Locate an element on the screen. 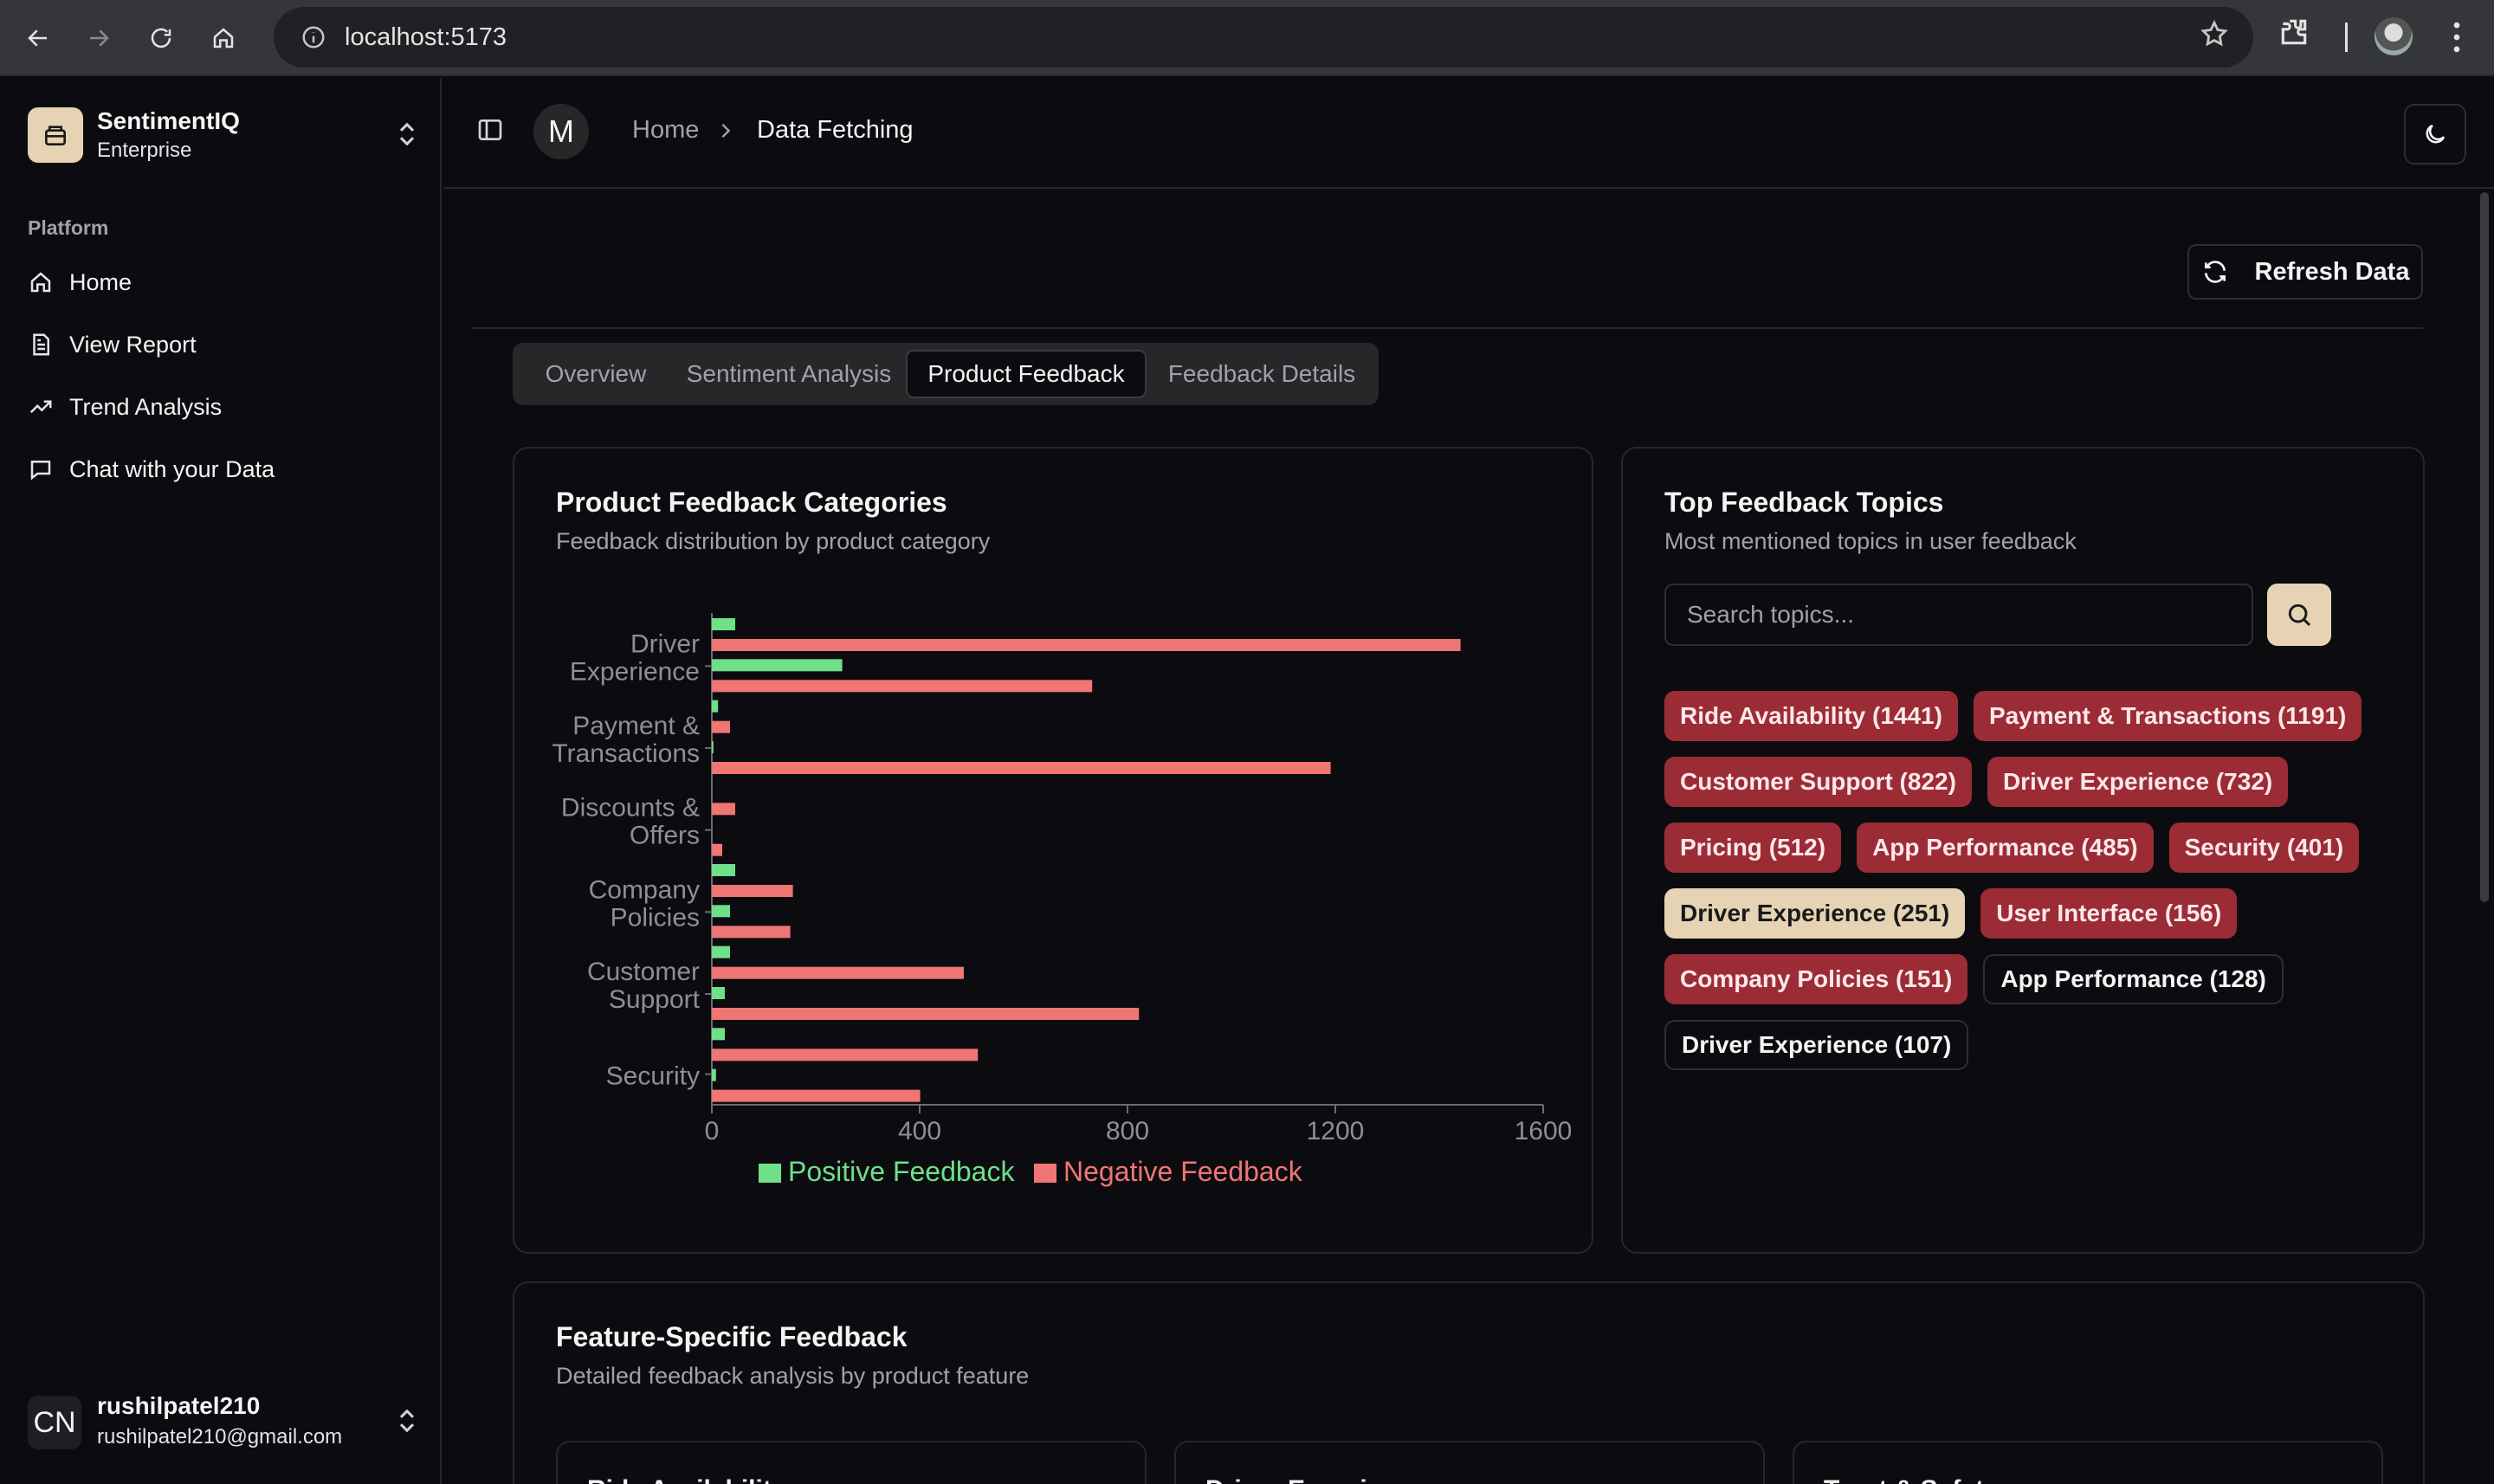 Image resolution: width=2494 pixels, height=1484 pixels. topic-chip: Driver Experience (251) is located at coordinates (1815, 914).